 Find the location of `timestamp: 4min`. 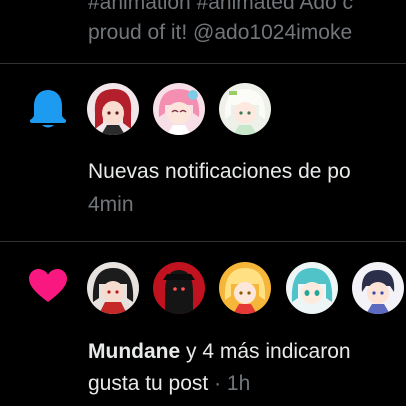

timestamp: 4min is located at coordinates (111, 204).